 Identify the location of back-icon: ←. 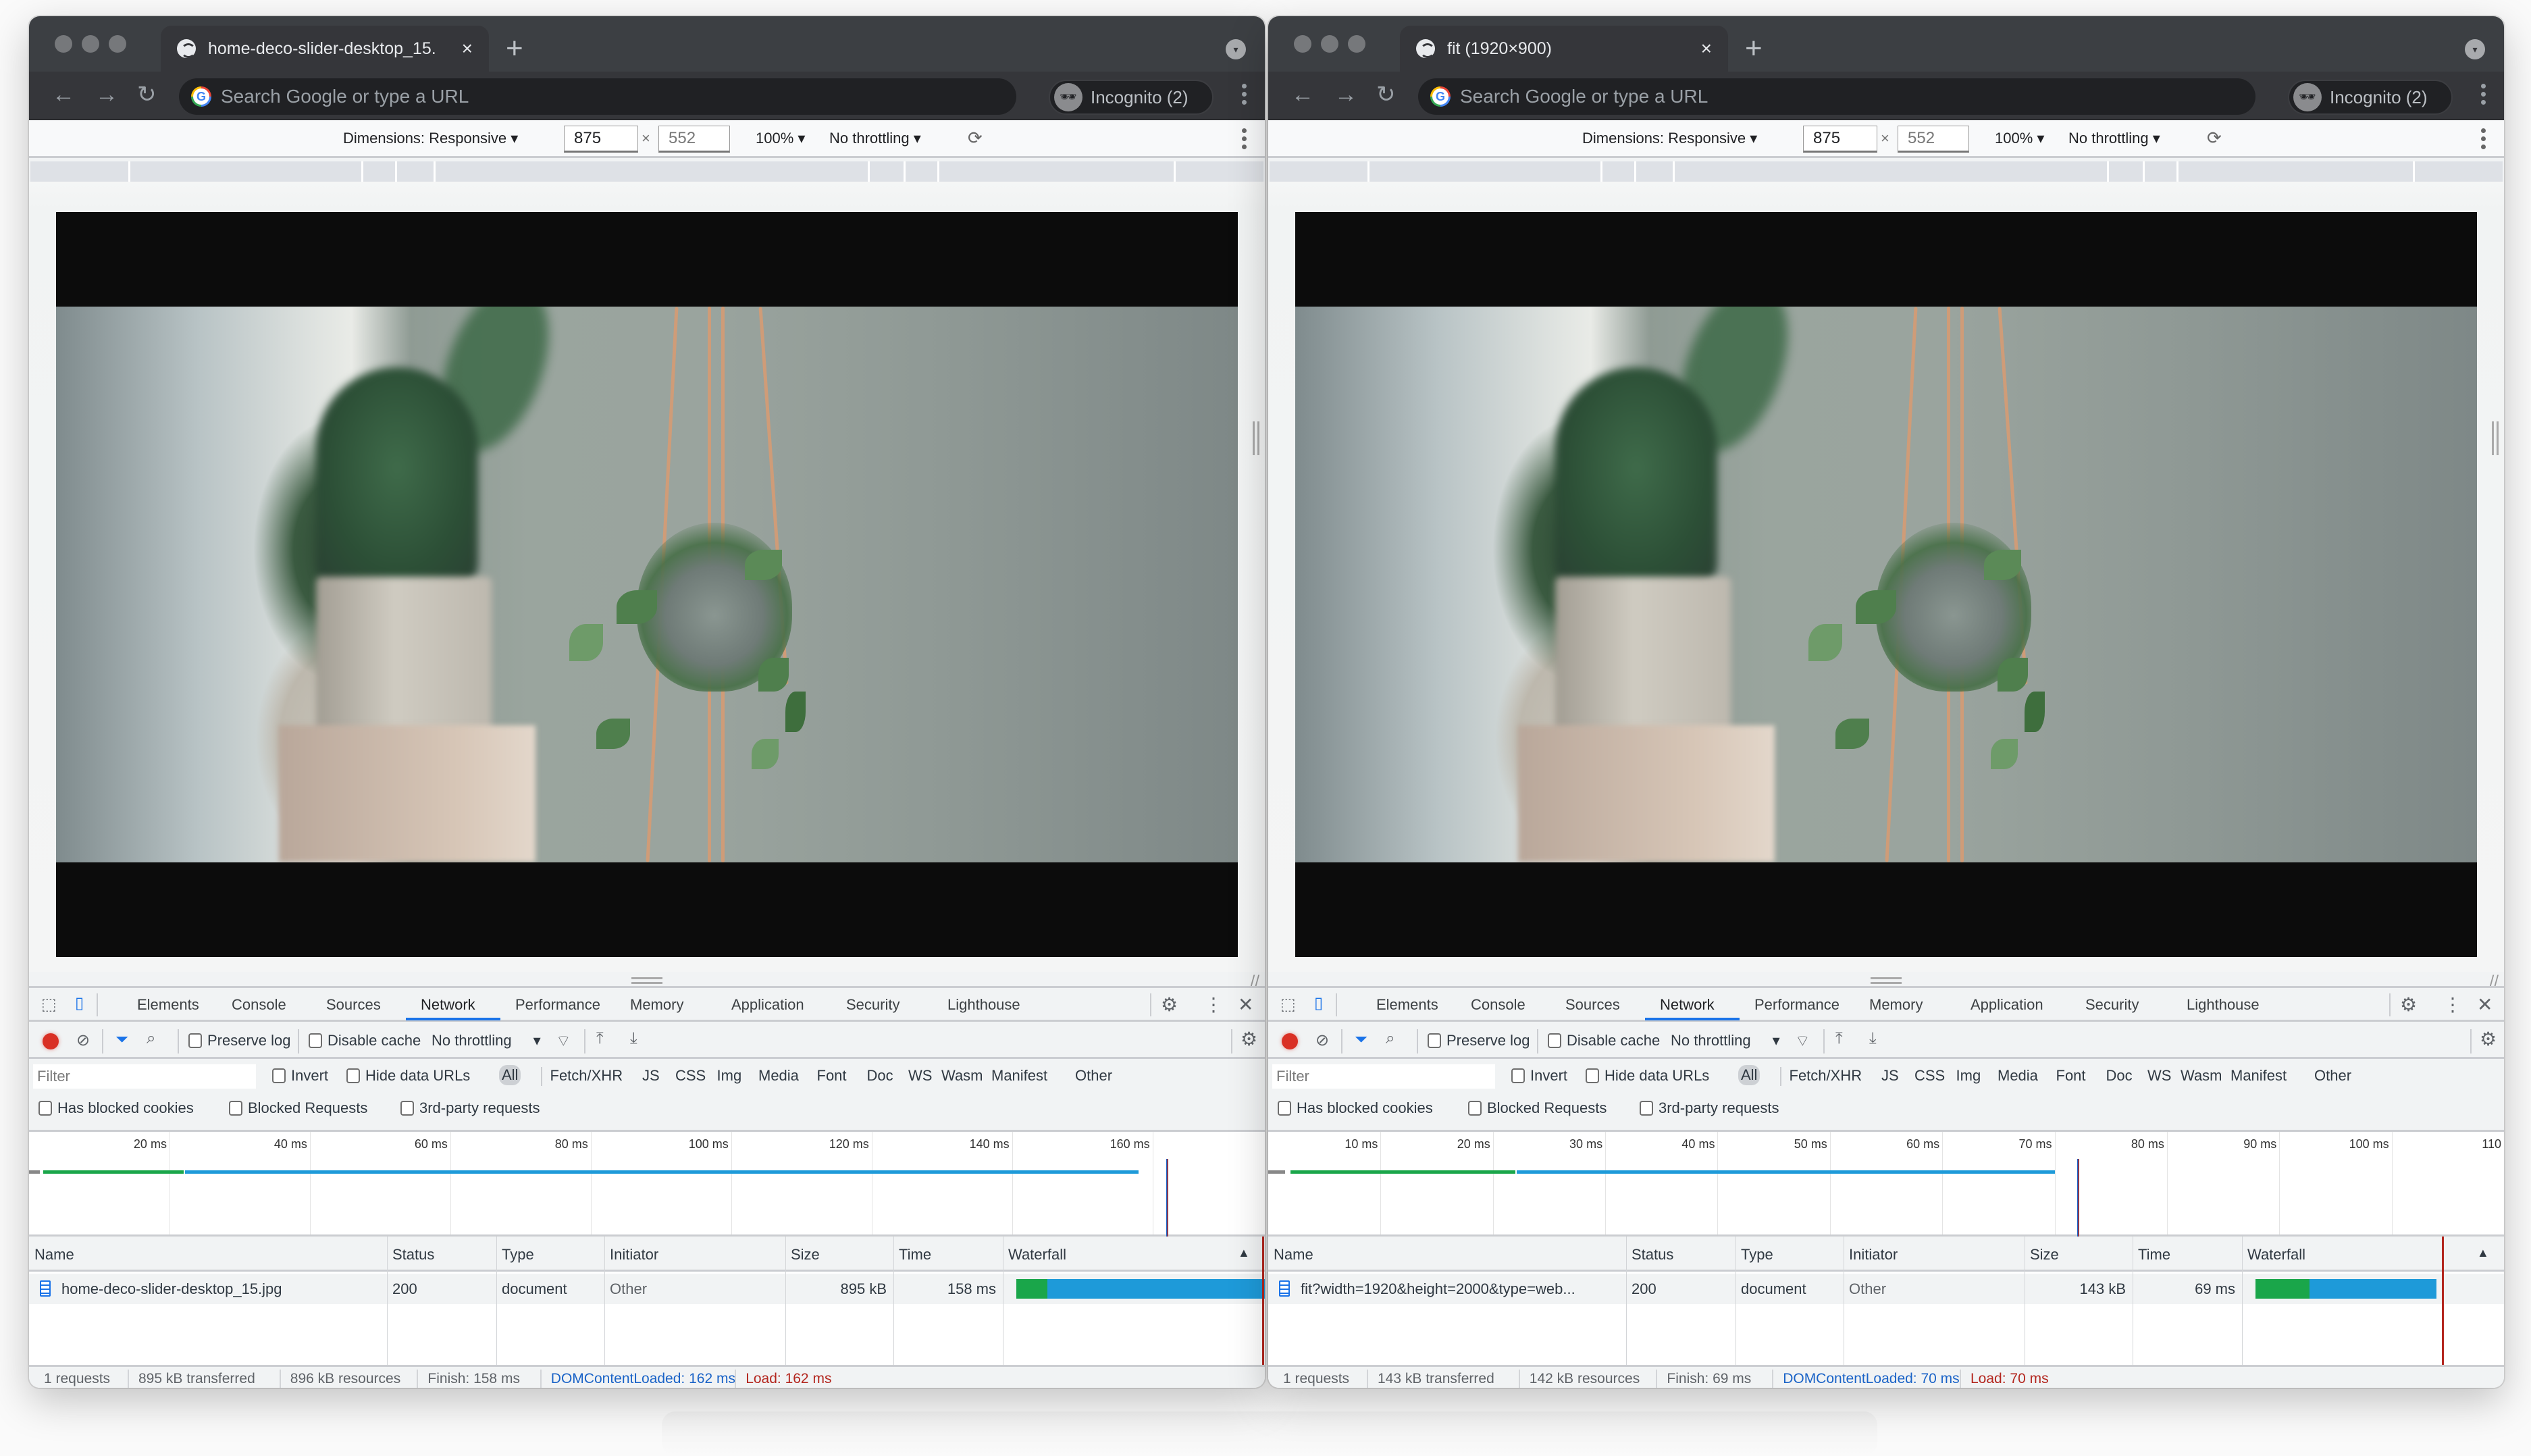
(64, 95).